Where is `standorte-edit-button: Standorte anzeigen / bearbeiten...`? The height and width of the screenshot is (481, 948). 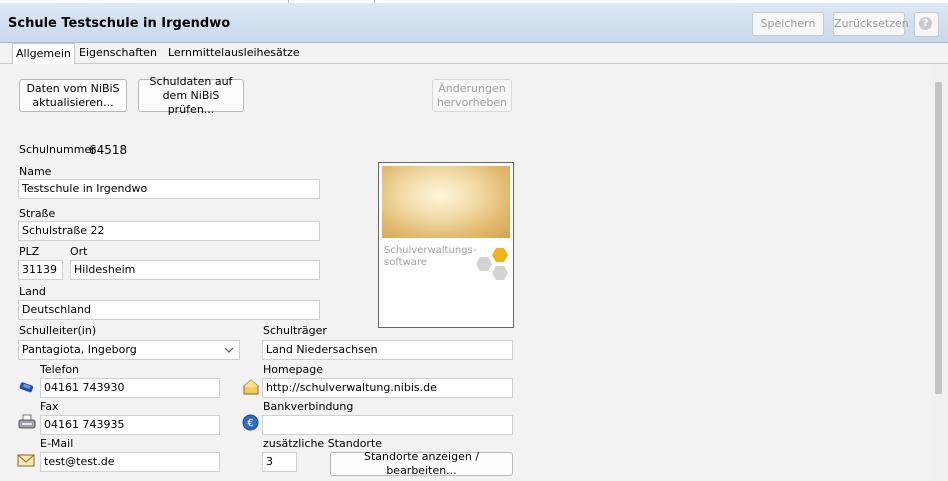
standorte-edit-button: Standorte anzeigen / bearbeiten... is located at coordinates (421, 463).